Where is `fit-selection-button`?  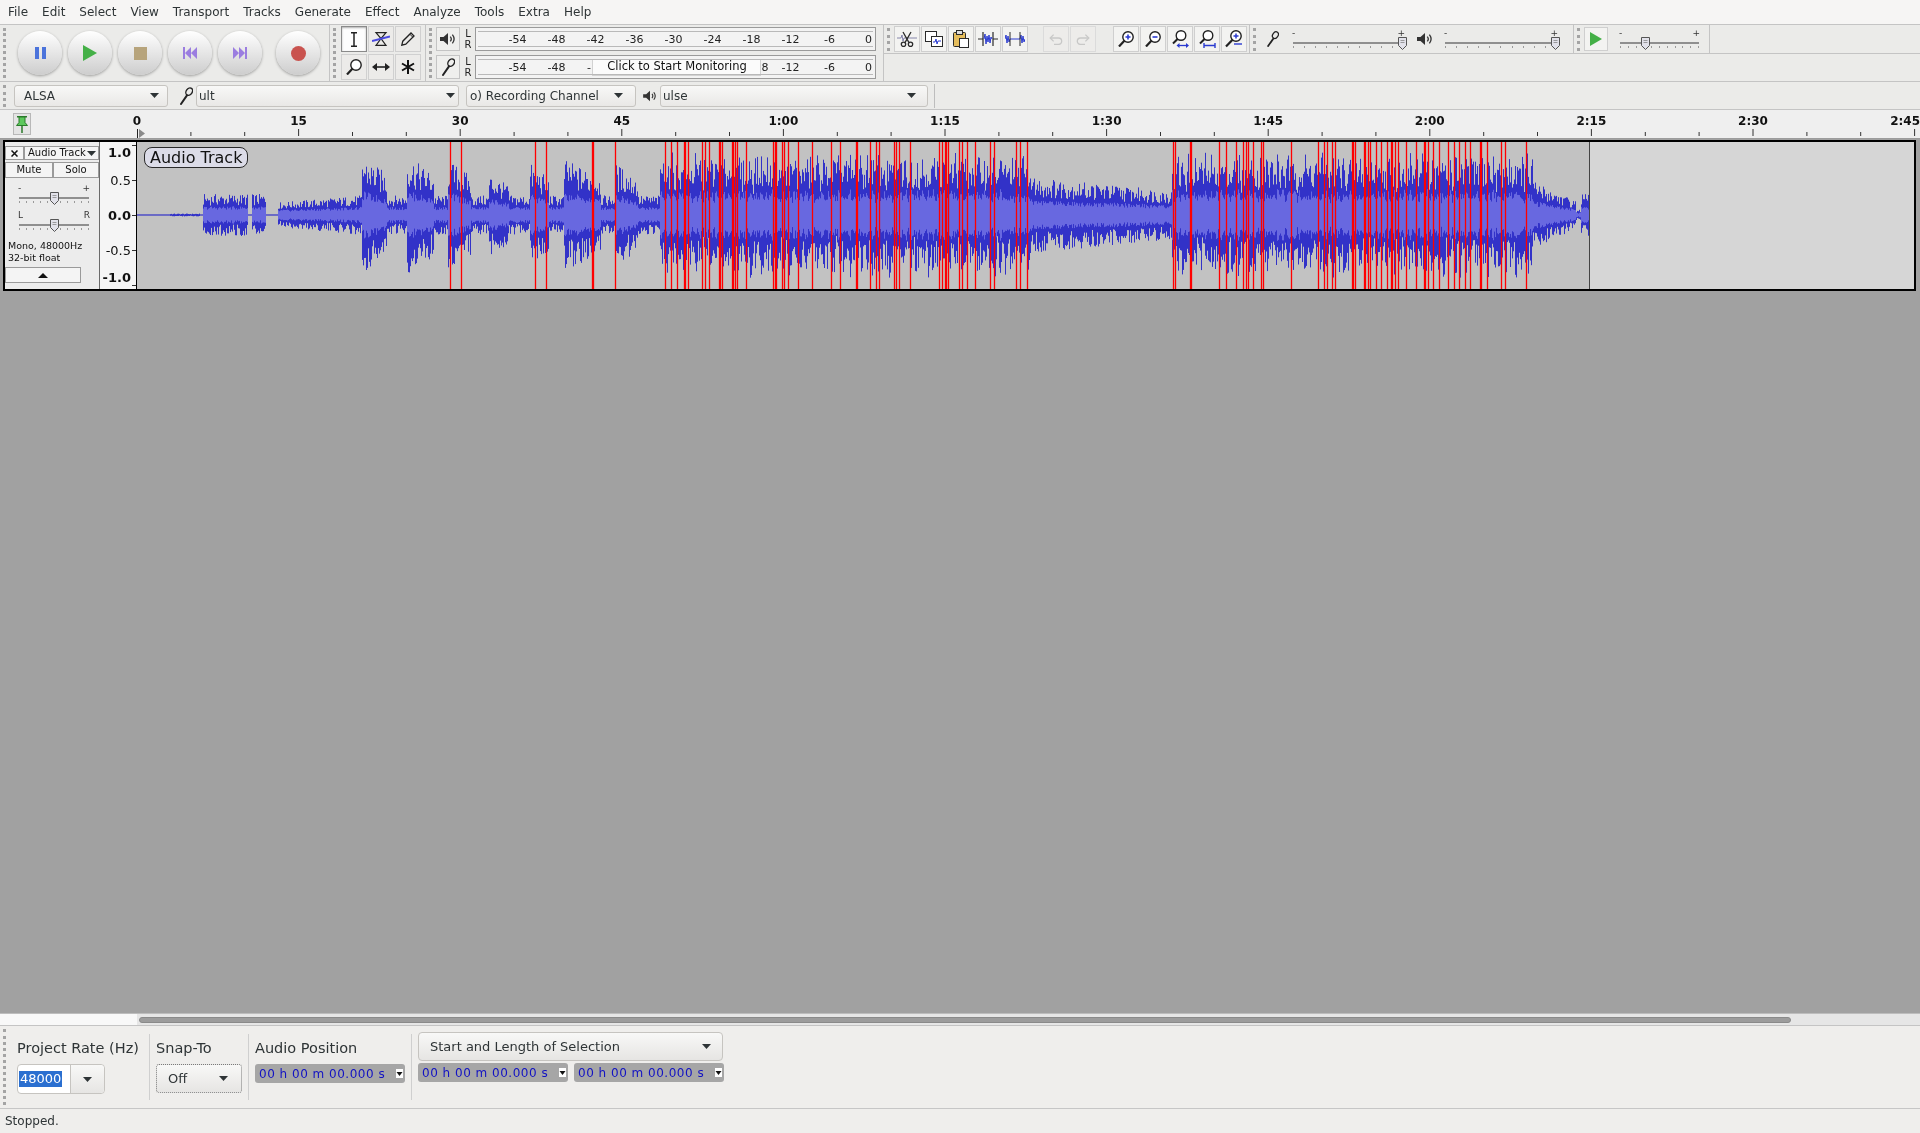 fit-selection-button is located at coordinates (1180, 39).